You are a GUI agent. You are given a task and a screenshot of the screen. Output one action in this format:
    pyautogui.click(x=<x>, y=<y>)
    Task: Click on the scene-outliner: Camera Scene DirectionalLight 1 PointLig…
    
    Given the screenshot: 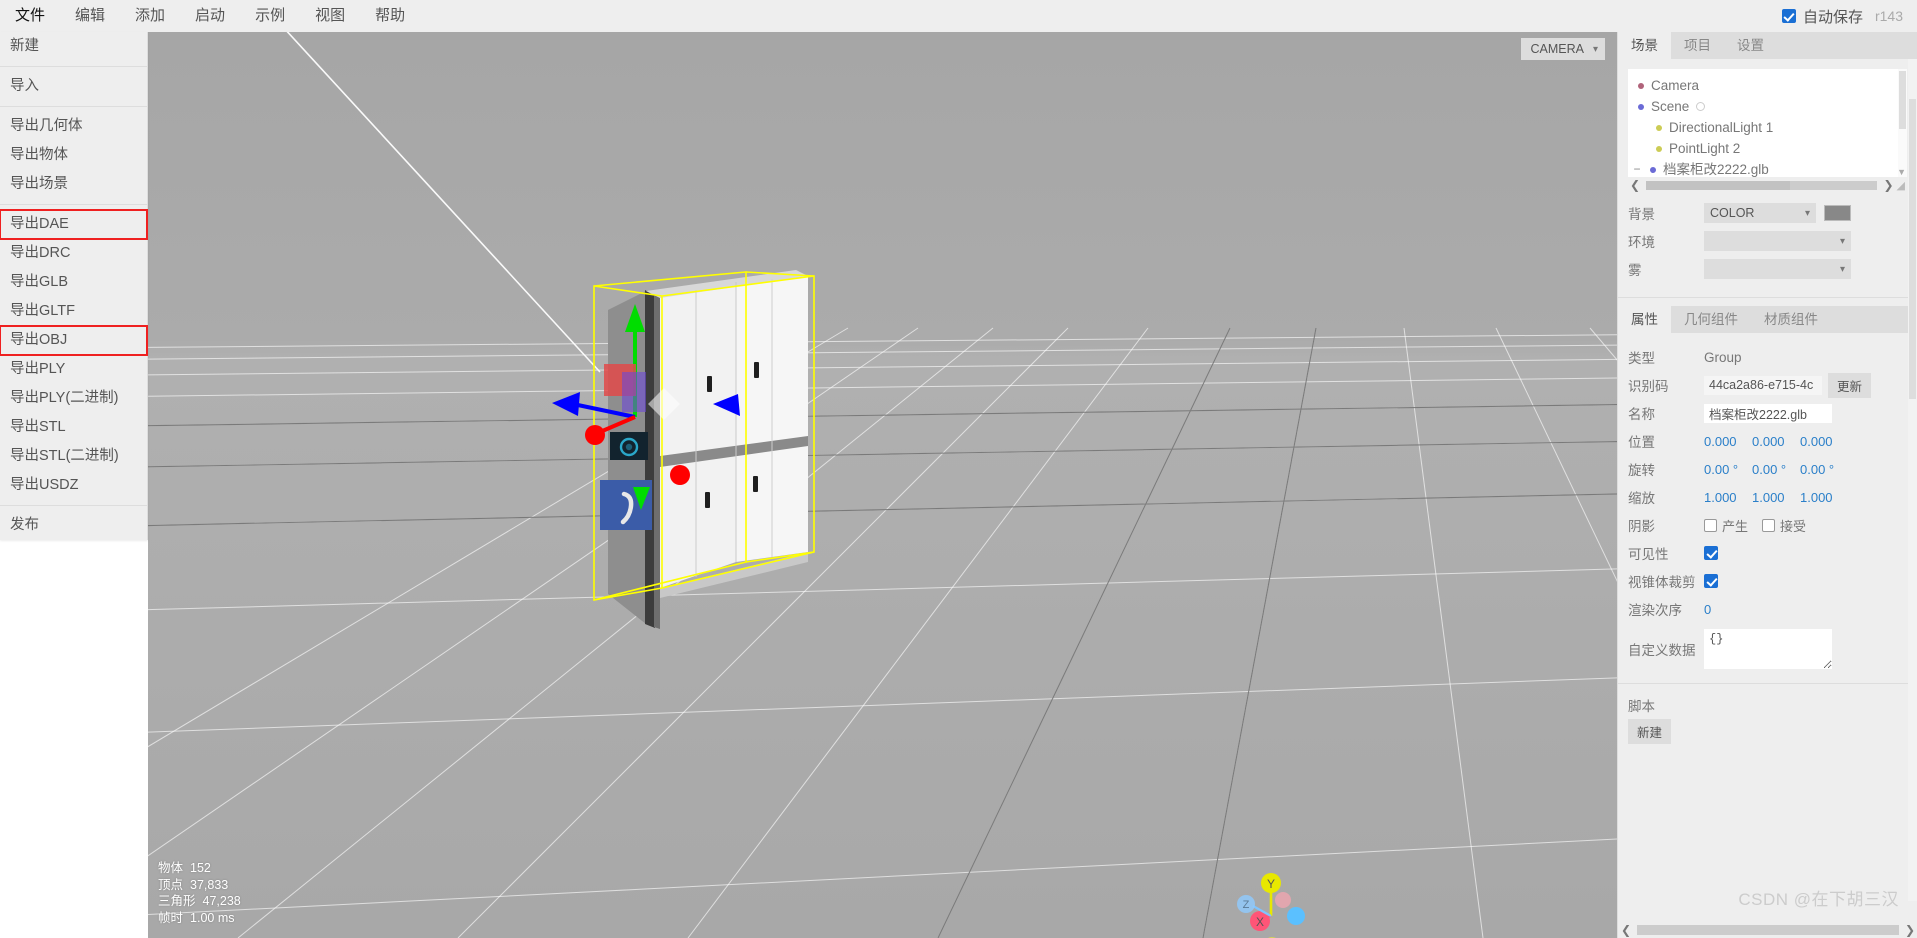 What is the action you would take?
    pyautogui.click(x=1767, y=123)
    